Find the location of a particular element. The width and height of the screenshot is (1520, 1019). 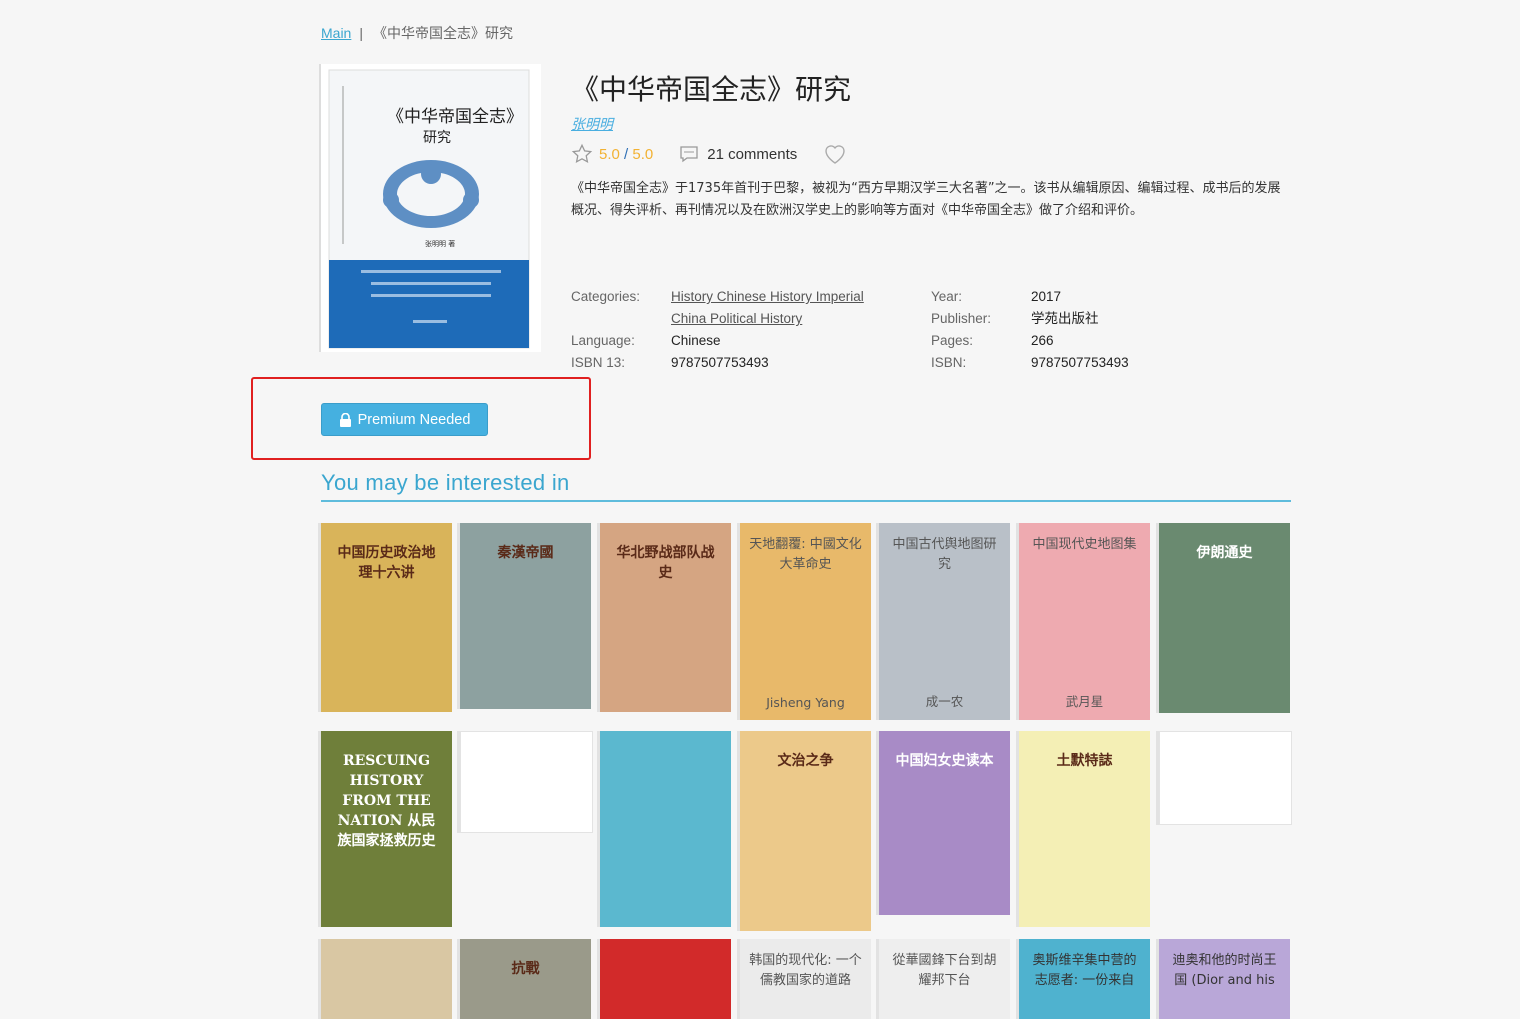

categories-label: Categories: is located at coordinates (606, 296).